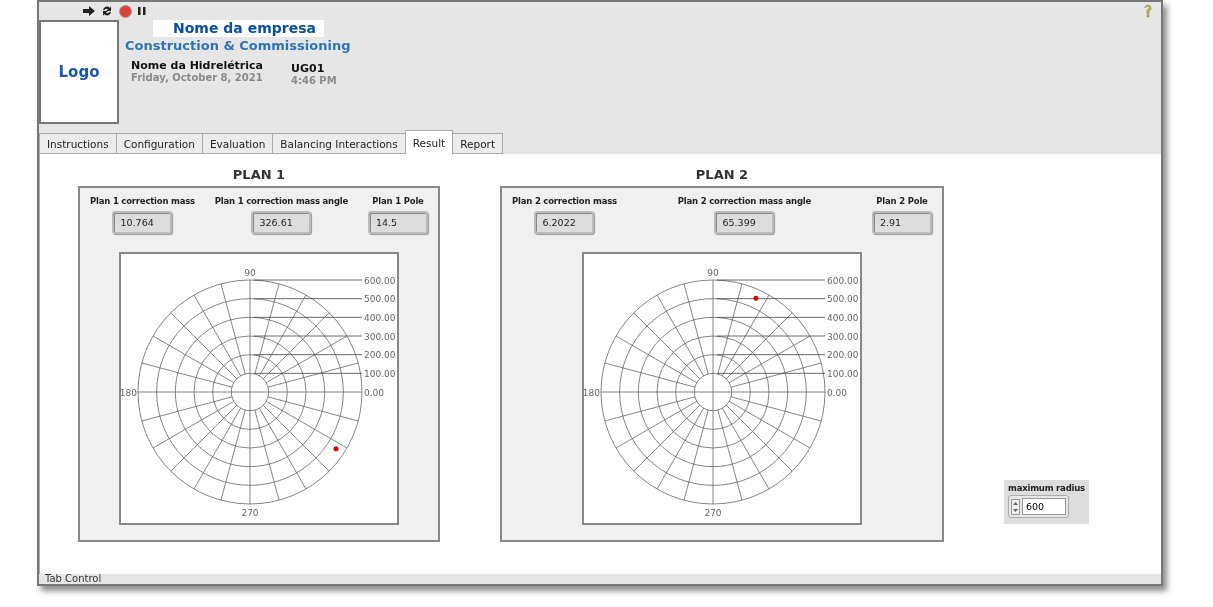 The image size is (1213, 607). What do you see at coordinates (744, 222) in the screenshot?
I see `numeric-indicator: 65.399` at bounding box center [744, 222].